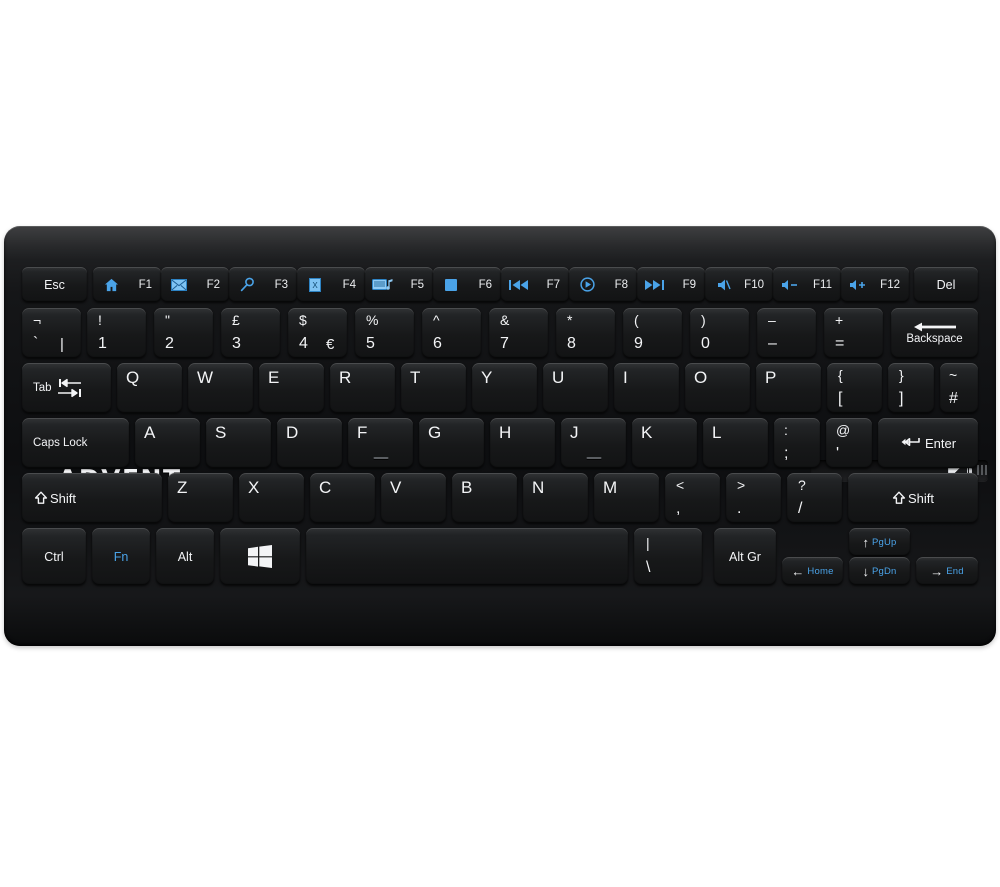 This screenshot has height=887, width=1000. Describe the element at coordinates (555, 498) in the screenshot. I see `key-n: N` at that location.